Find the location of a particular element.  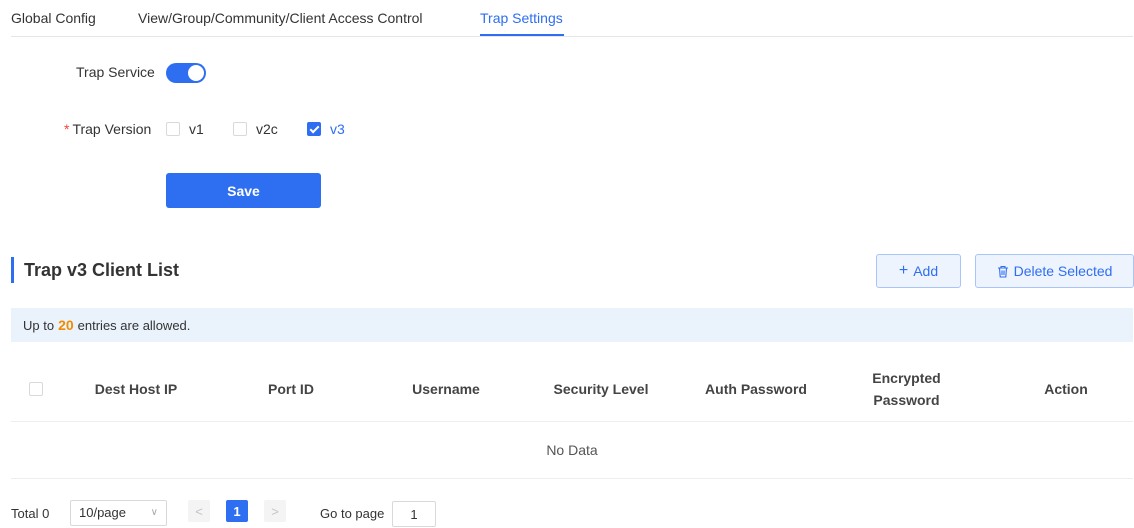

save-button: Save is located at coordinates (243, 190).